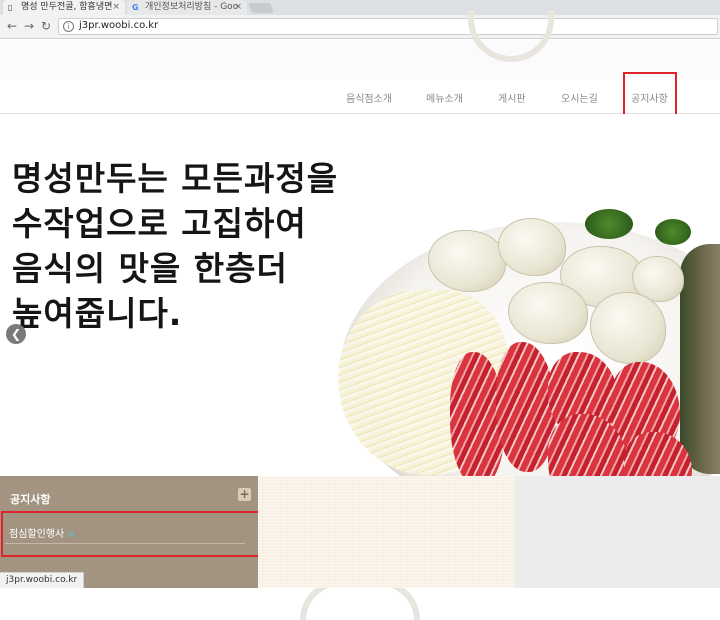 Image resolution: width=720 pixels, height=620 pixels. What do you see at coordinates (119, 25) in the screenshot?
I see `url-text: j3pr.woobi.co.kr` at bounding box center [119, 25].